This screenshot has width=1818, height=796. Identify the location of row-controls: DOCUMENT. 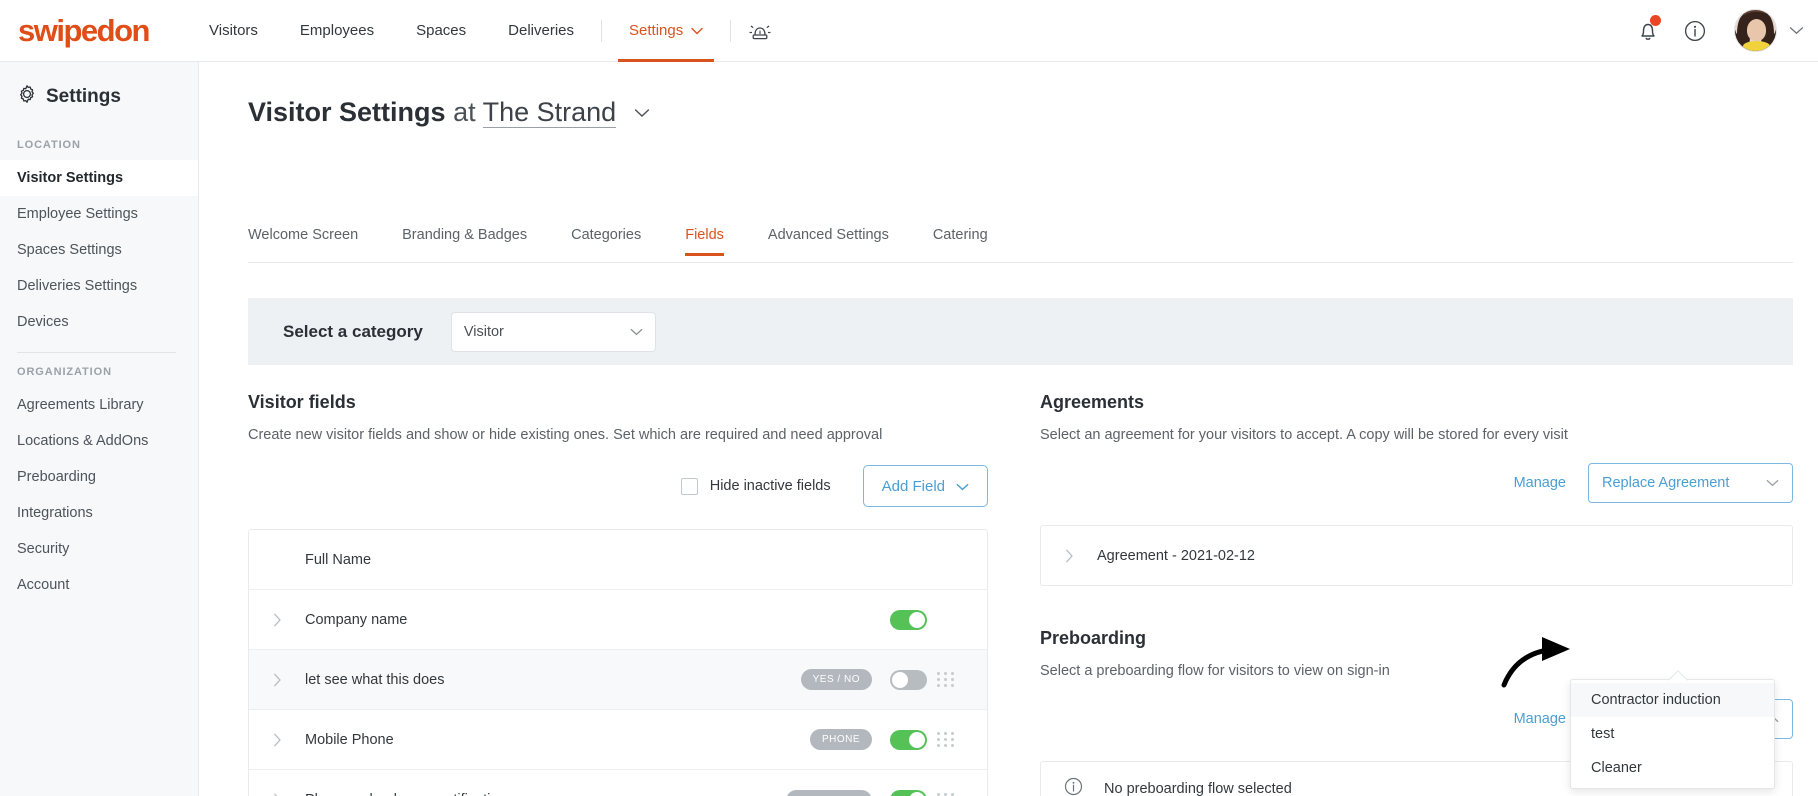
(875, 792).